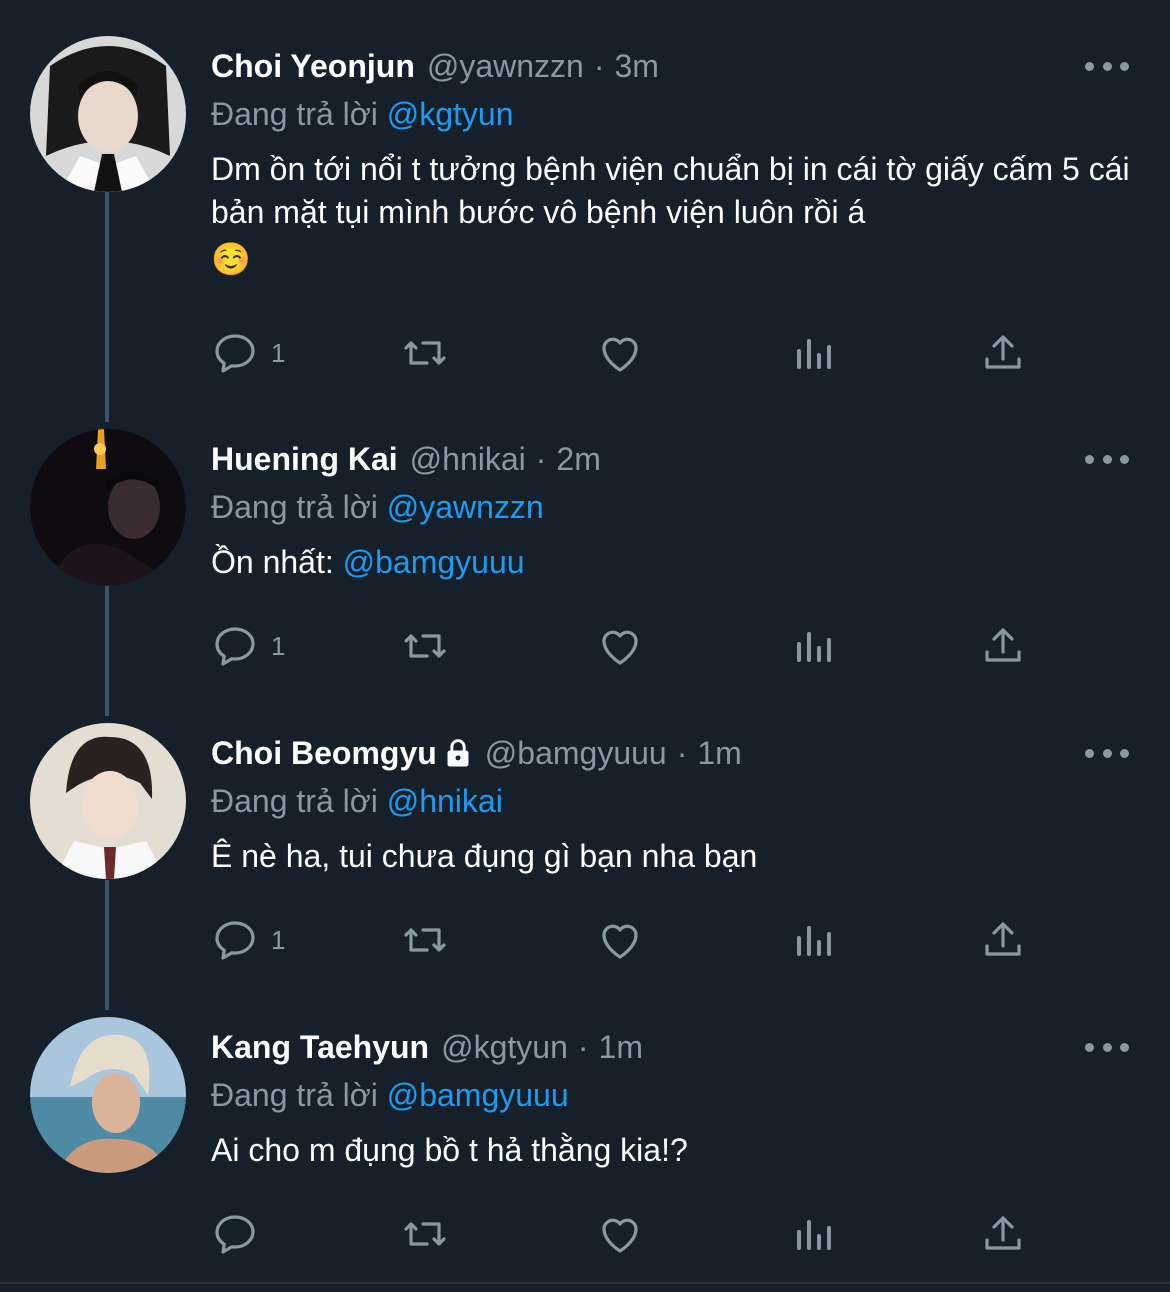 The width and height of the screenshot is (1170, 1292). I want to click on replying-to: Đang trả lời @bamgyuuu, so click(390, 1095).